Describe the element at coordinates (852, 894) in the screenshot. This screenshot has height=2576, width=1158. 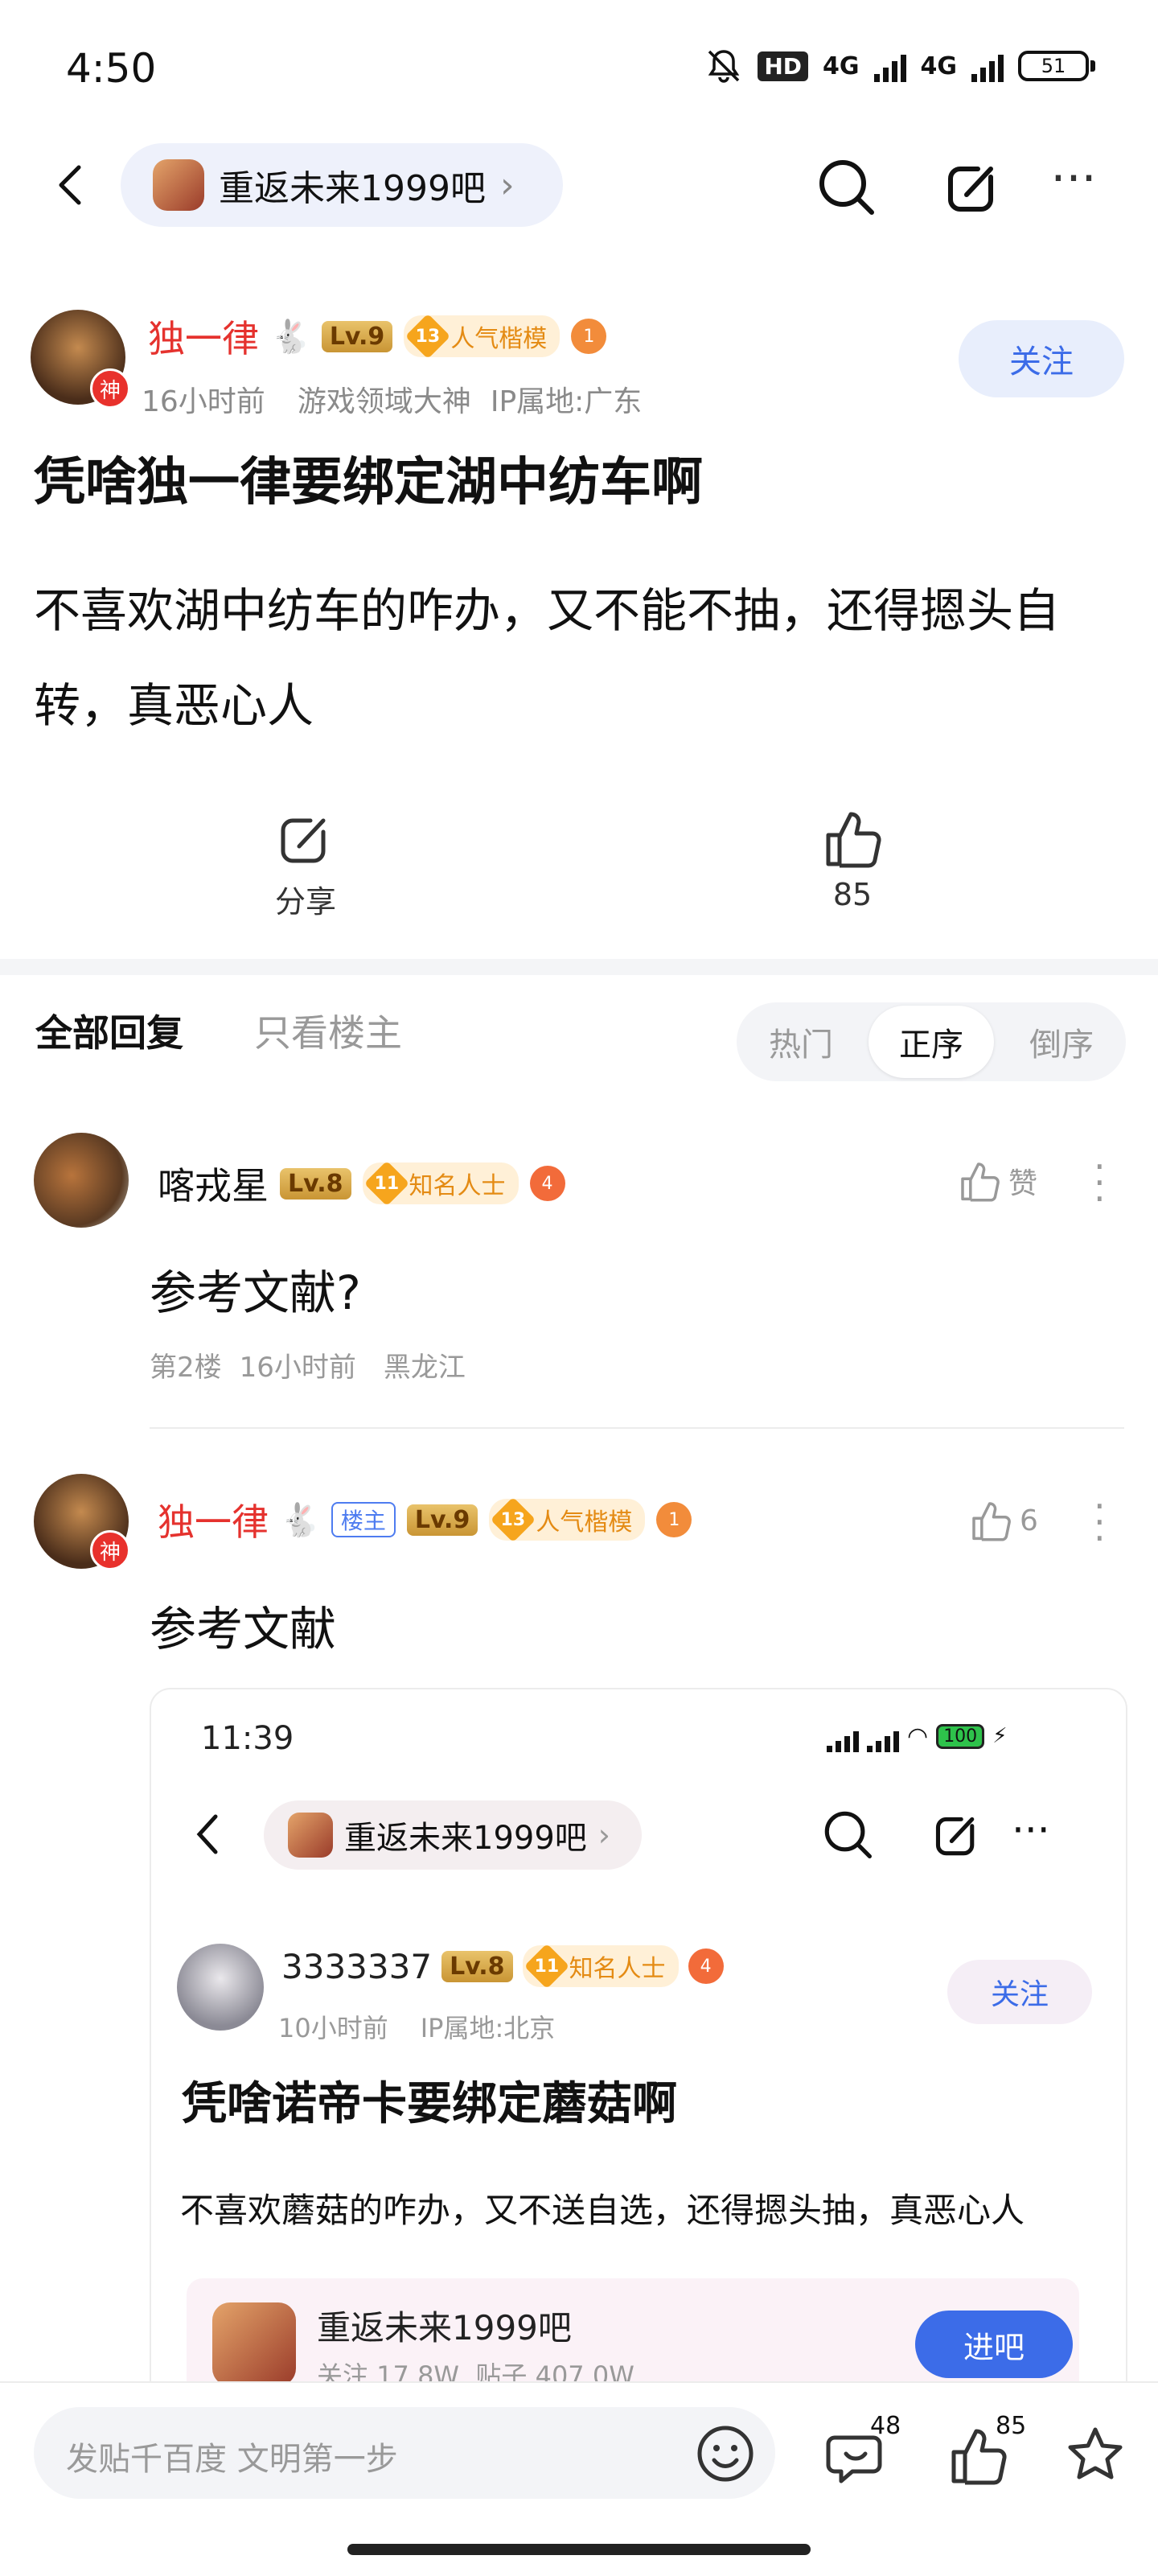
I see `like-count: 85` at that location.